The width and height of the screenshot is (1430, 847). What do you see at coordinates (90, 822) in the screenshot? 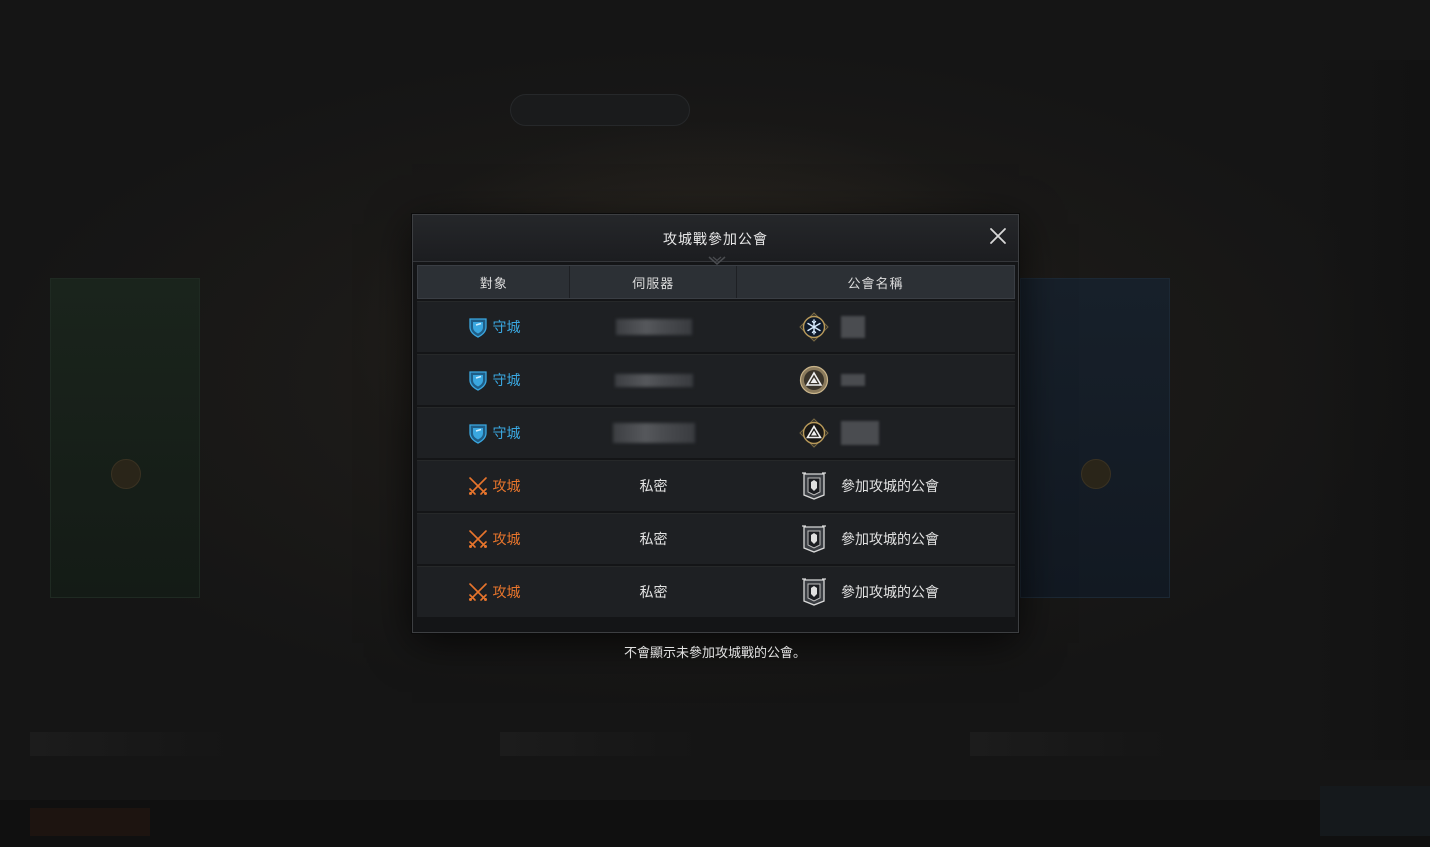
I see `background-bottom-button` at bounding box center [90, 822].